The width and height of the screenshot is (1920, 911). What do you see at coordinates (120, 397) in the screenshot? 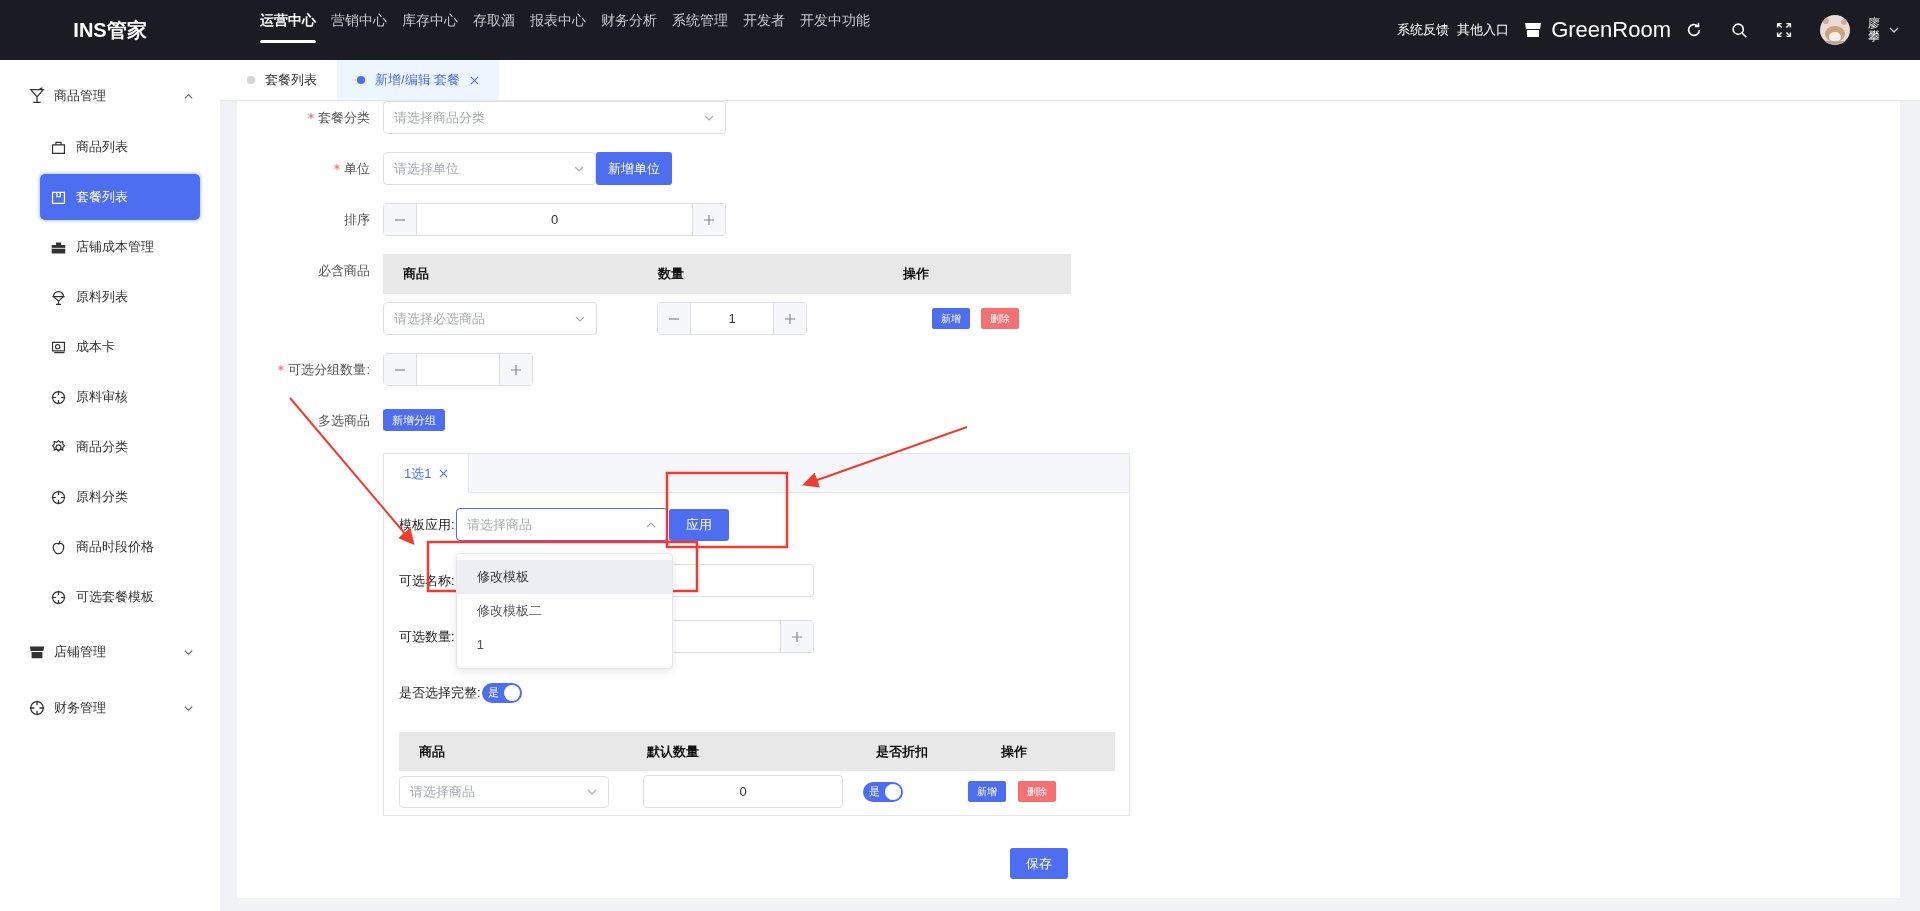
I see `sidebar-item: 原料审核` at bounding box center [120, 397].